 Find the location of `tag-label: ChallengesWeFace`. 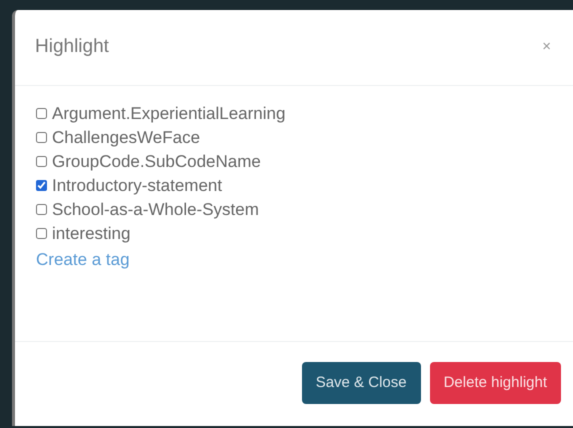

tag-label: ChallengesWeFace is located at coordinates (126, 137).